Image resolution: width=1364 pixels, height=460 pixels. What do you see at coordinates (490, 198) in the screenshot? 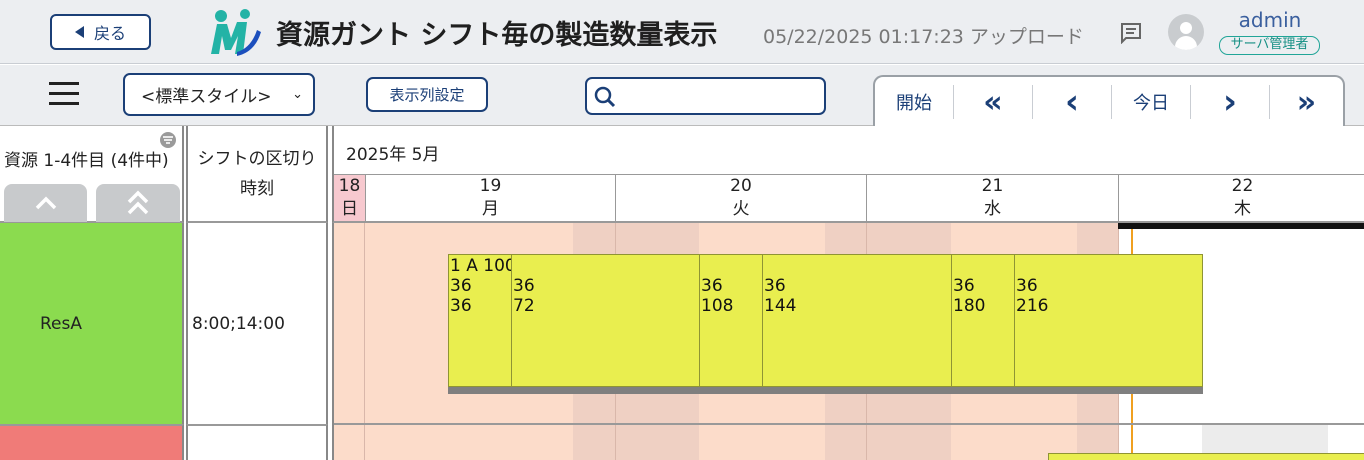
I see `day-header: 19 月` at bounding box center [490, 198].